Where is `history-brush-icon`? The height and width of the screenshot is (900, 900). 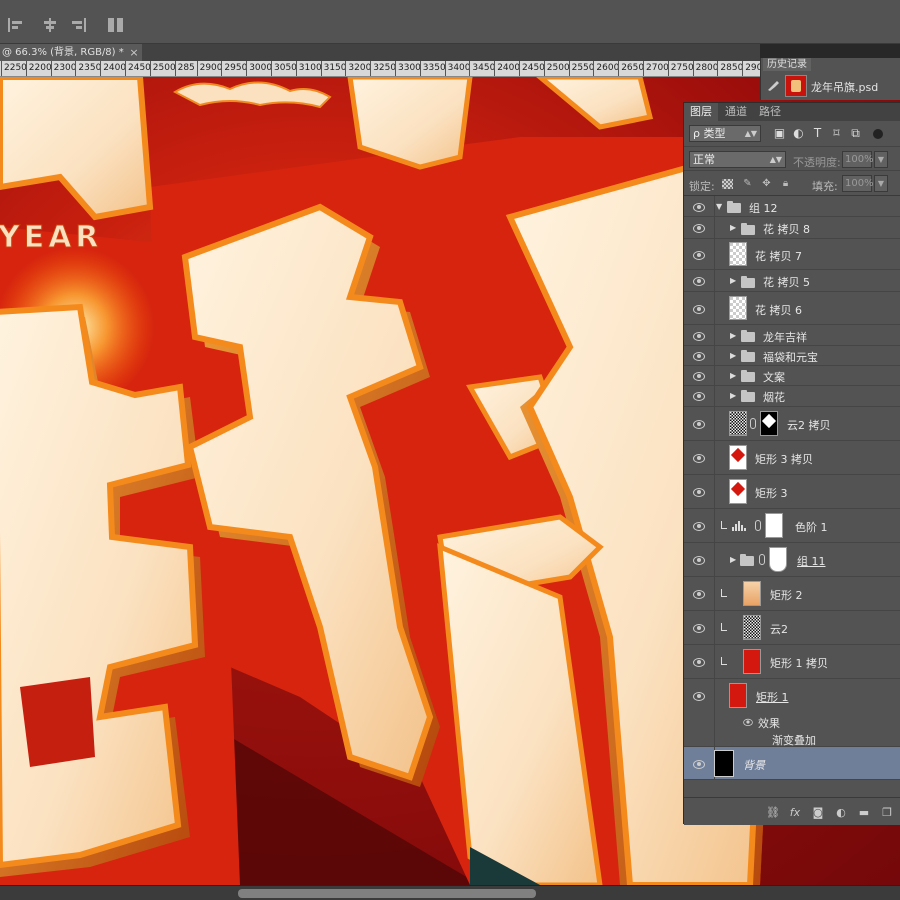 history-brush-icon is located at coordinates (773, 86).